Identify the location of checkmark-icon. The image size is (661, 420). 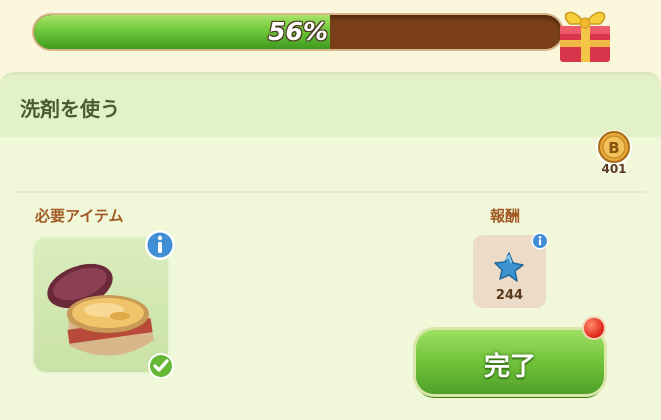
(161, 366).